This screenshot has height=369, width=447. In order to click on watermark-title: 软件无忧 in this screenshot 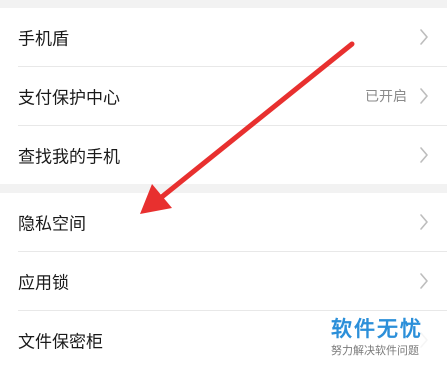, I will do `click(377, 329)`.